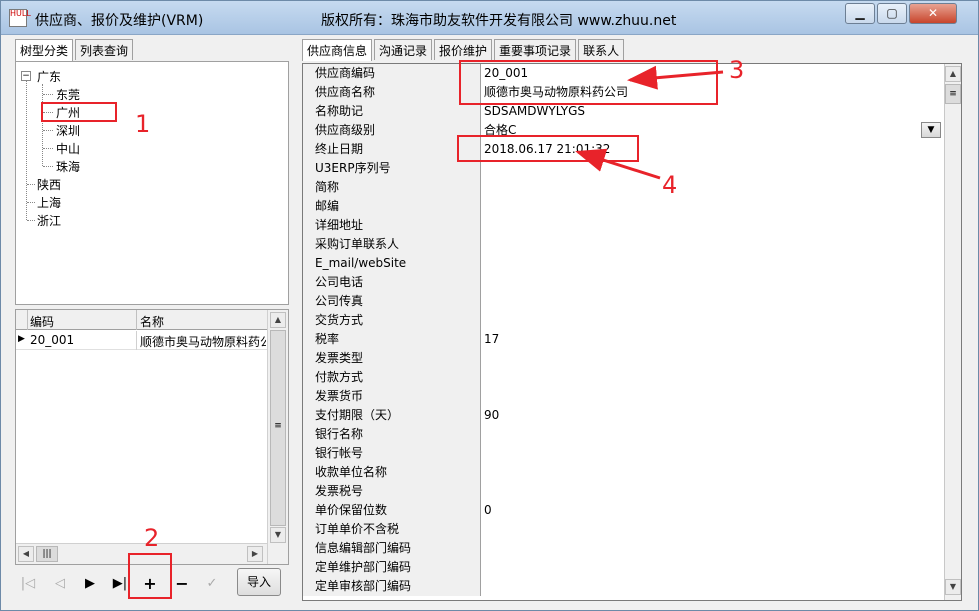  Describe the element at coordinates (712, 415) in the screenshot. I see `property-value: 90` at that location.